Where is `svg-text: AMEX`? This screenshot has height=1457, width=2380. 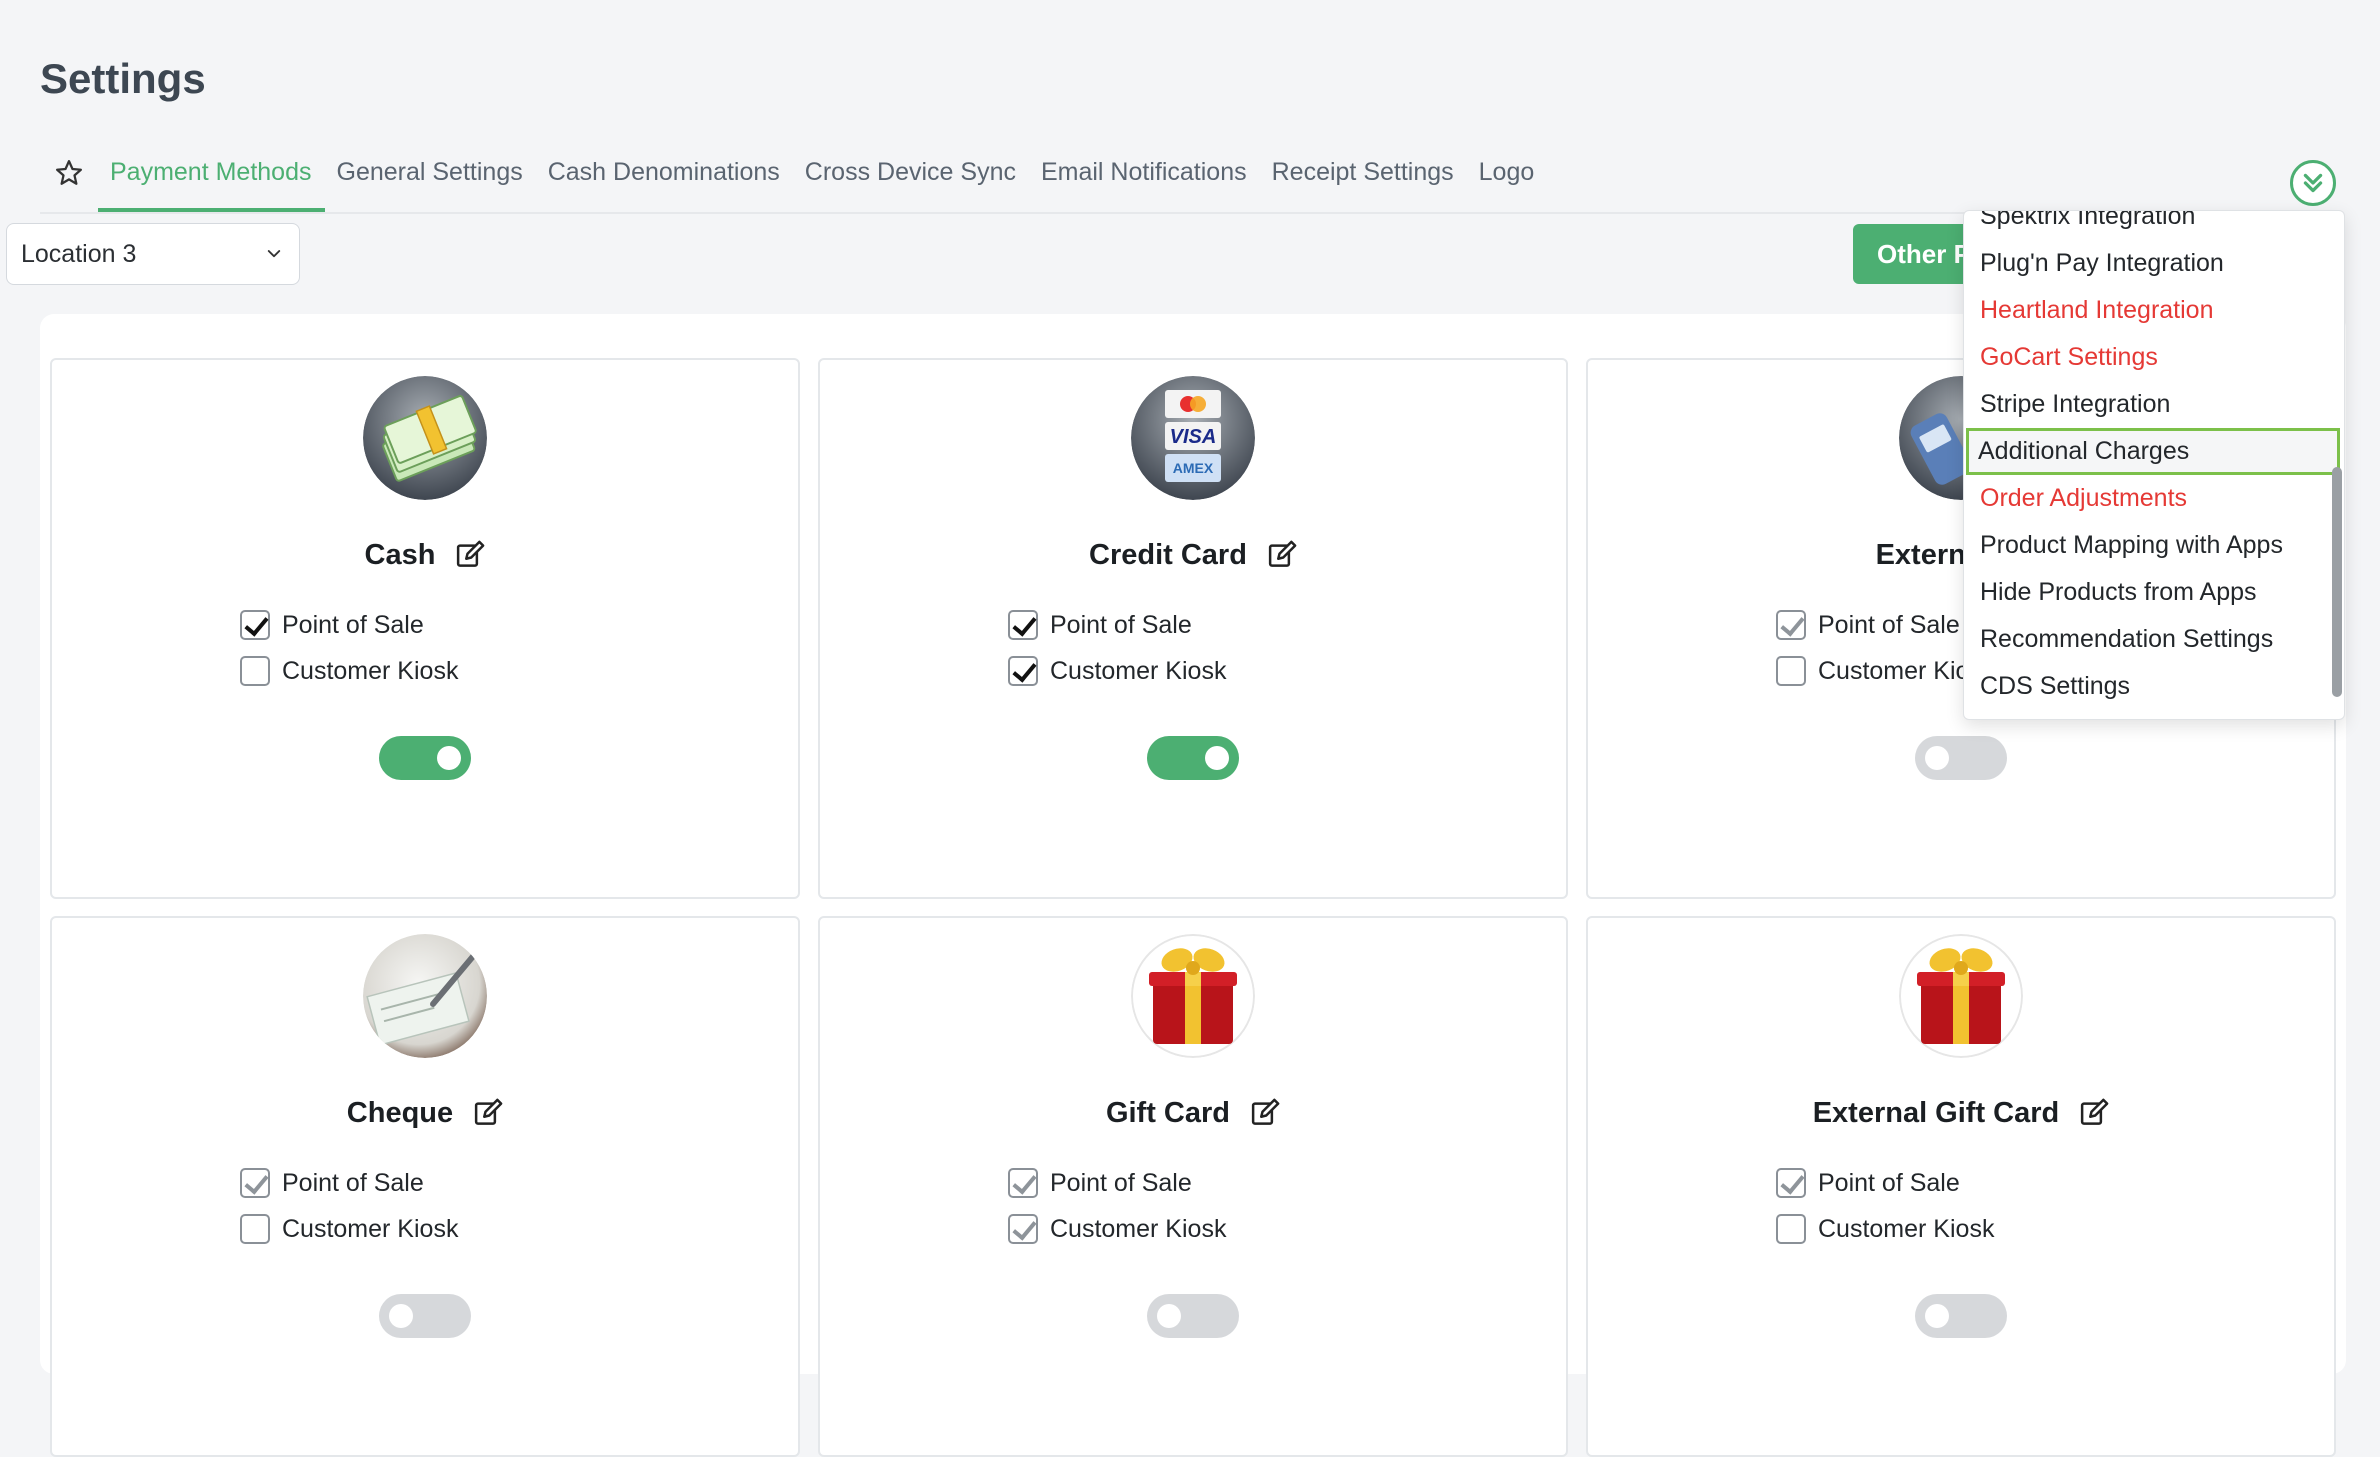 svg-text: AMEX is located at coordinates (1193, 468).